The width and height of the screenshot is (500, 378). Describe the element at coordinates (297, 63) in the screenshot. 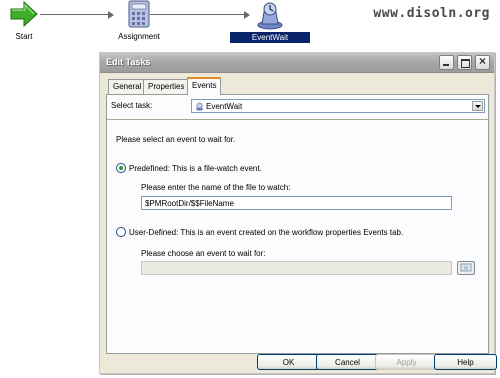

I see `dialog-titlebar: Edit Tasks ×` at that location.